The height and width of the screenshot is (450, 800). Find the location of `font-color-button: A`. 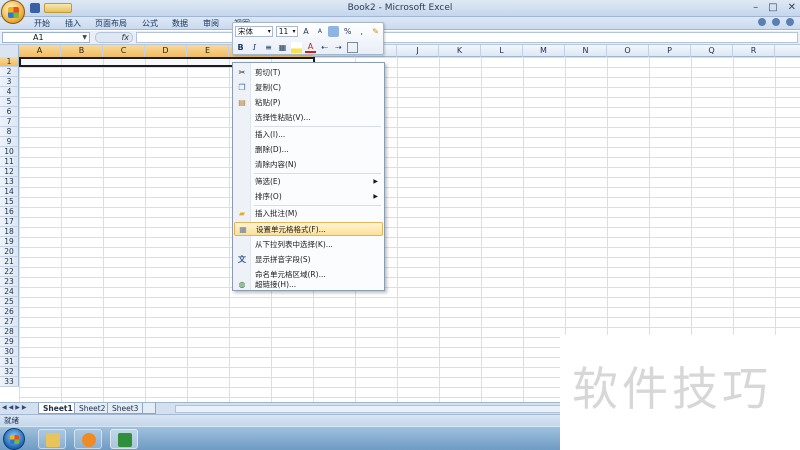

font-color-button: A is located at coordinates (310, 47).